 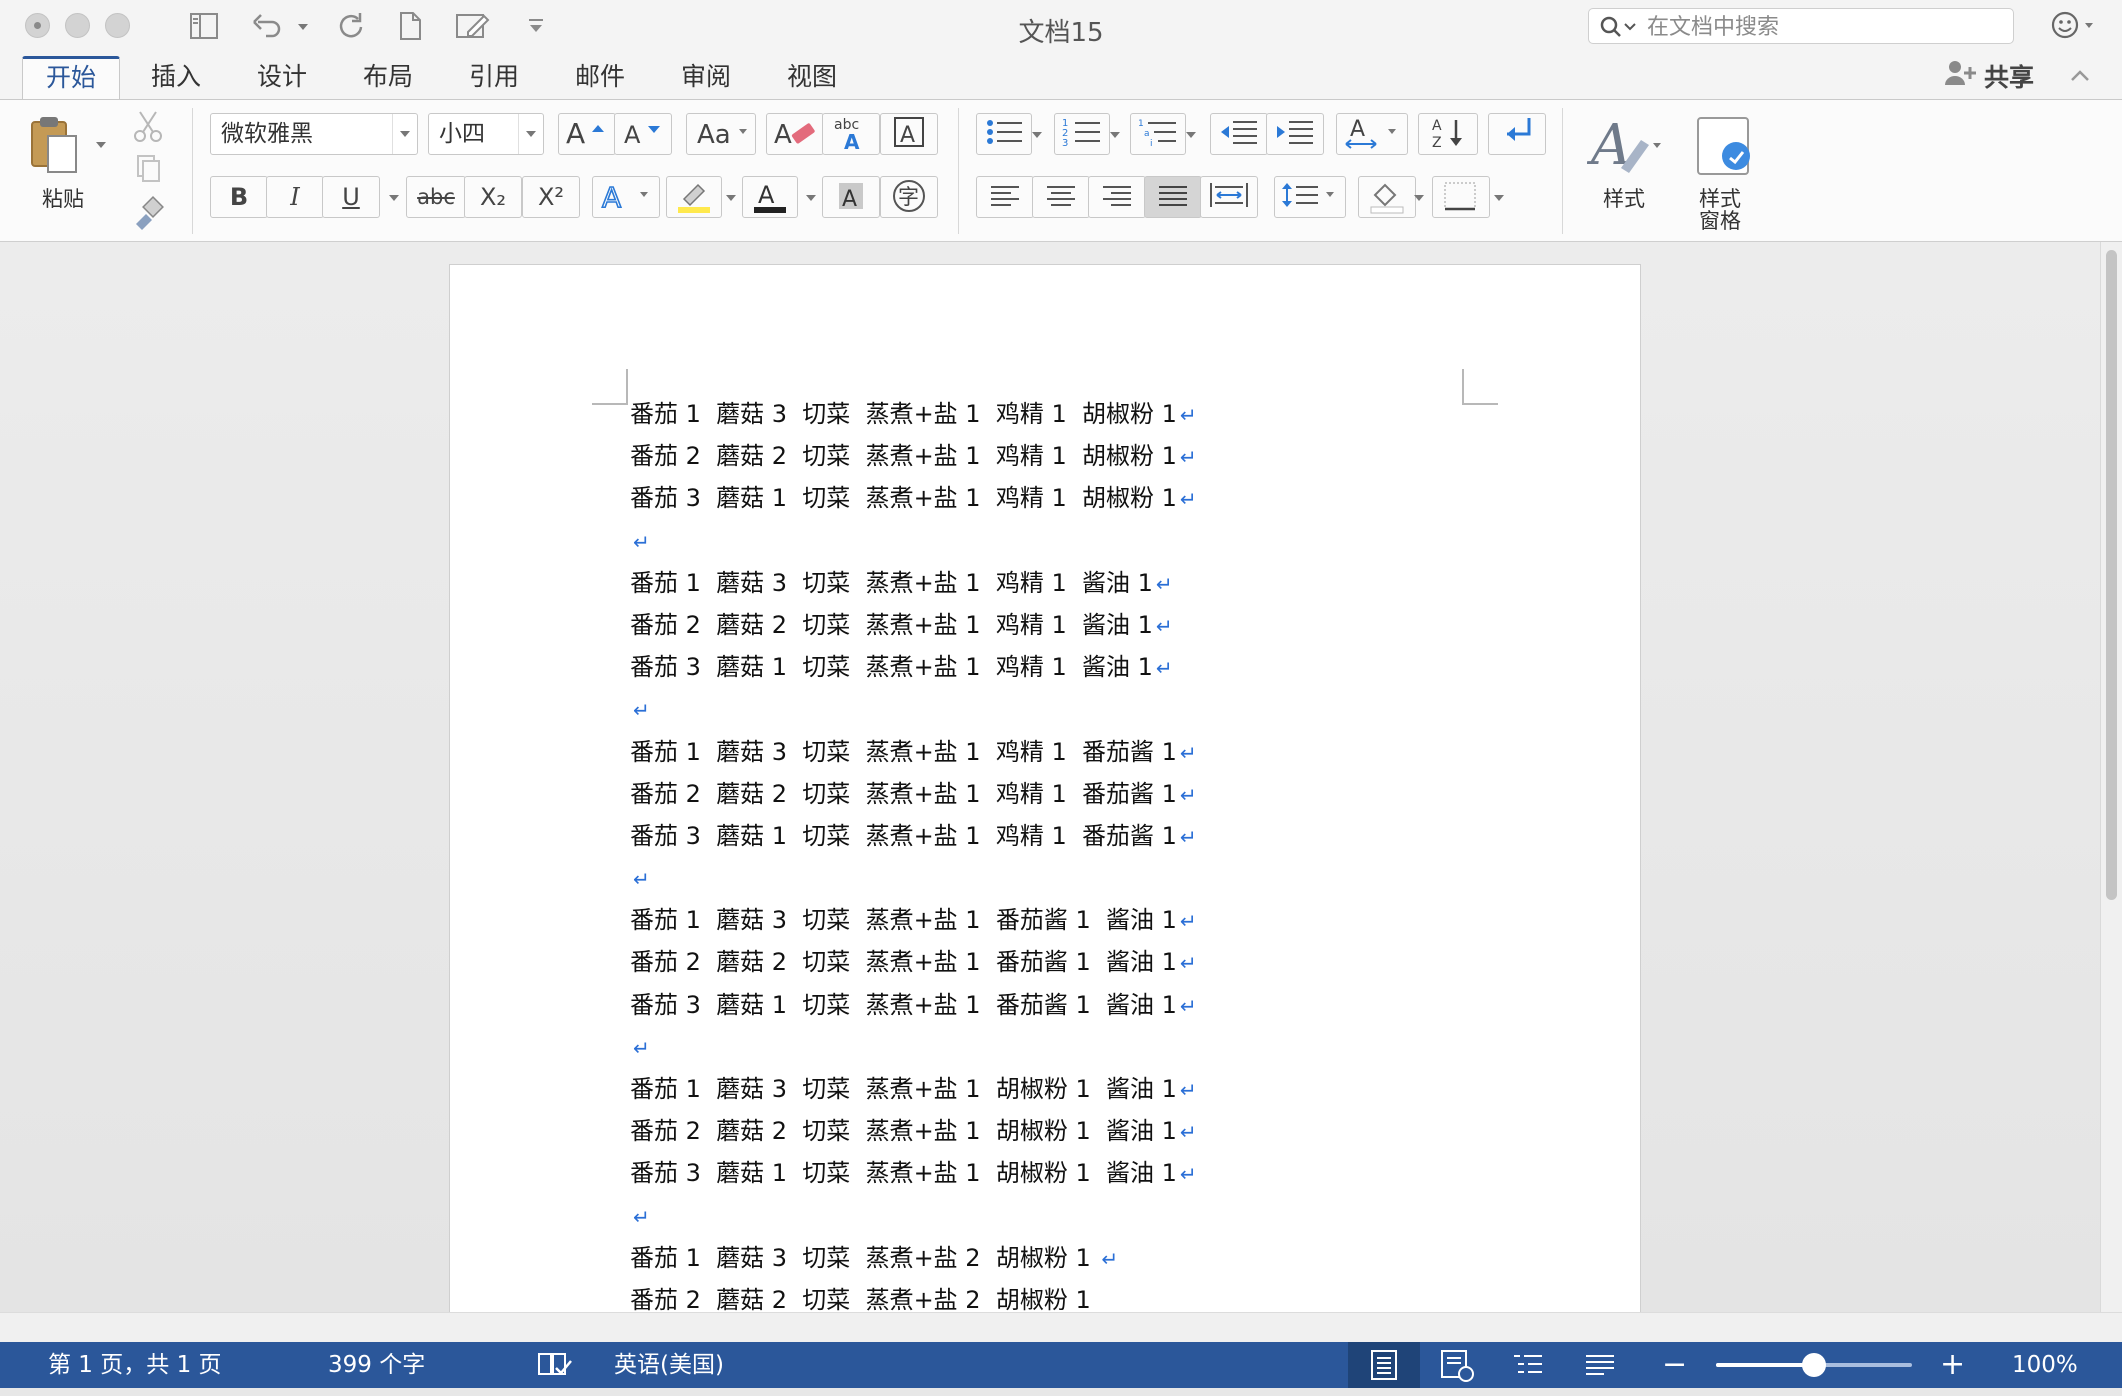 What do you see at coordinates (1461, 197) in the screenshot?
I see `borders-button` at bounding box center [1461, 197].